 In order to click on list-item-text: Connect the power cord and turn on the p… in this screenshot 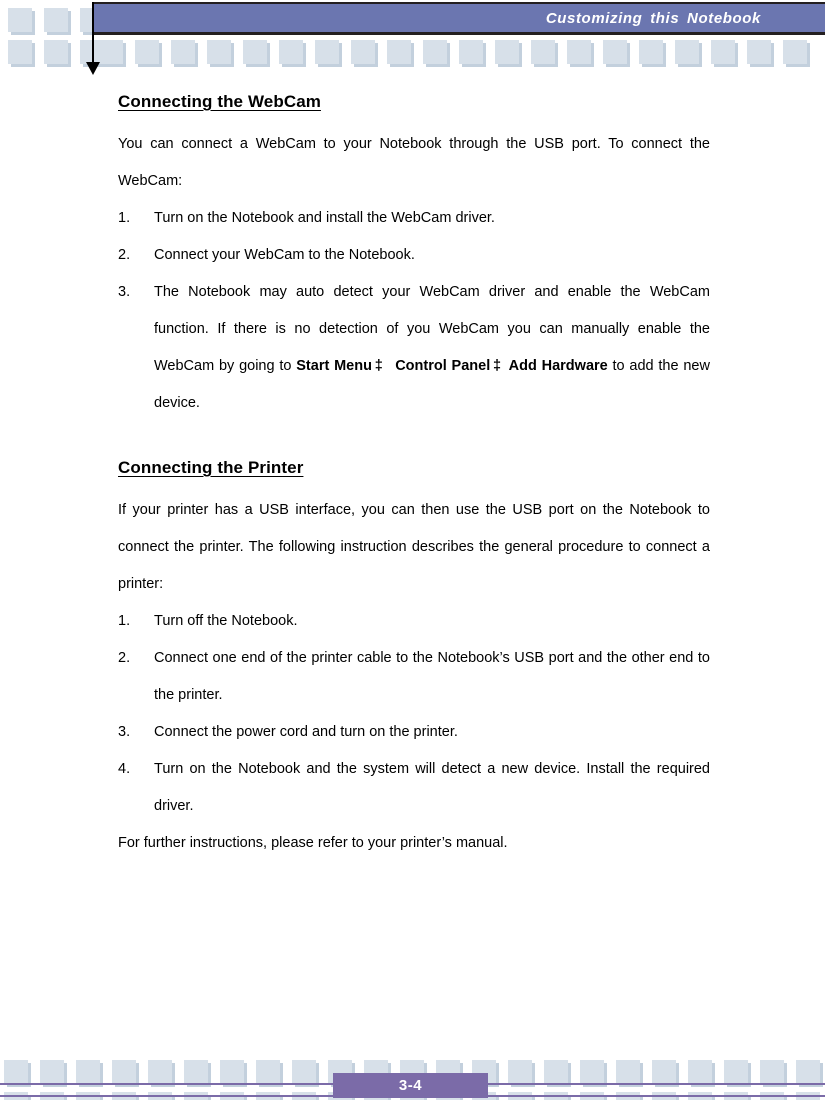, I will do `click(306, 732)`.